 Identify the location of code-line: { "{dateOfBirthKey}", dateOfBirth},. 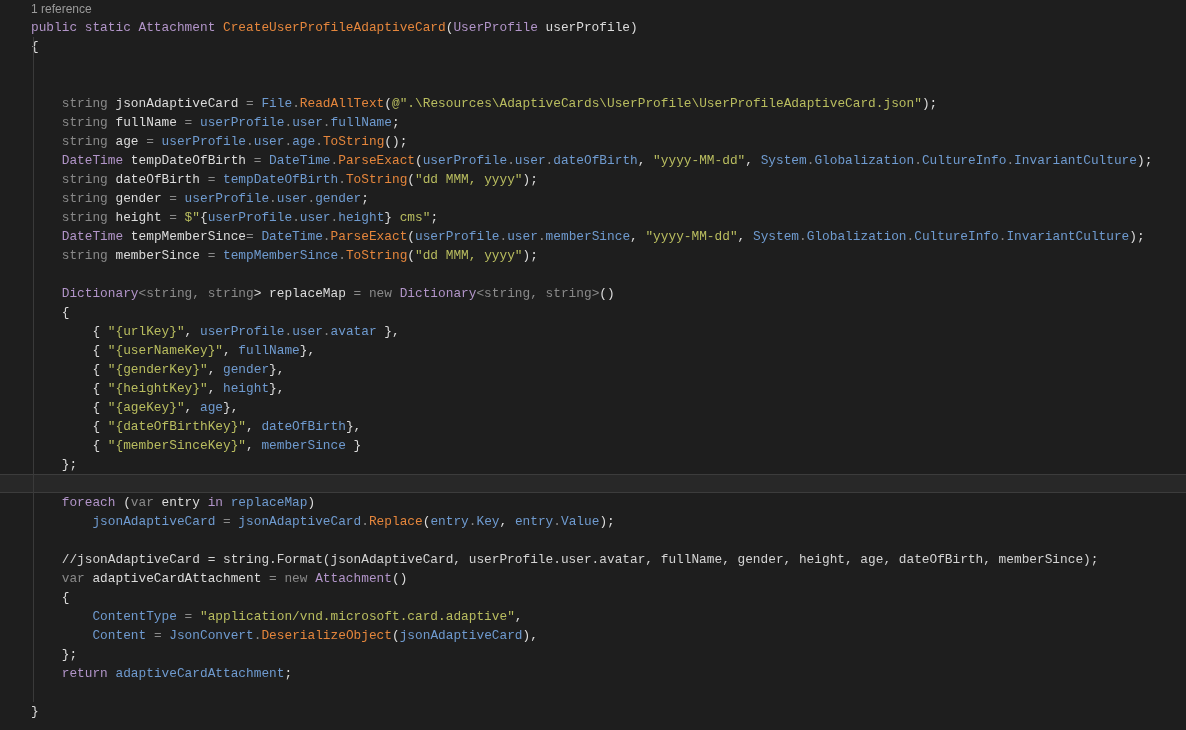
(227, 427).